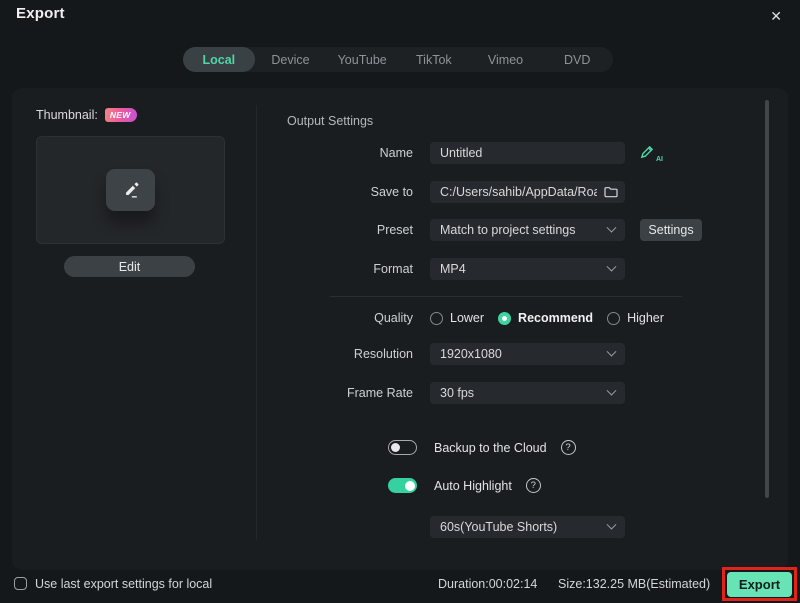  I want to click on preset-value: Match to project settings, so click(508, 230).